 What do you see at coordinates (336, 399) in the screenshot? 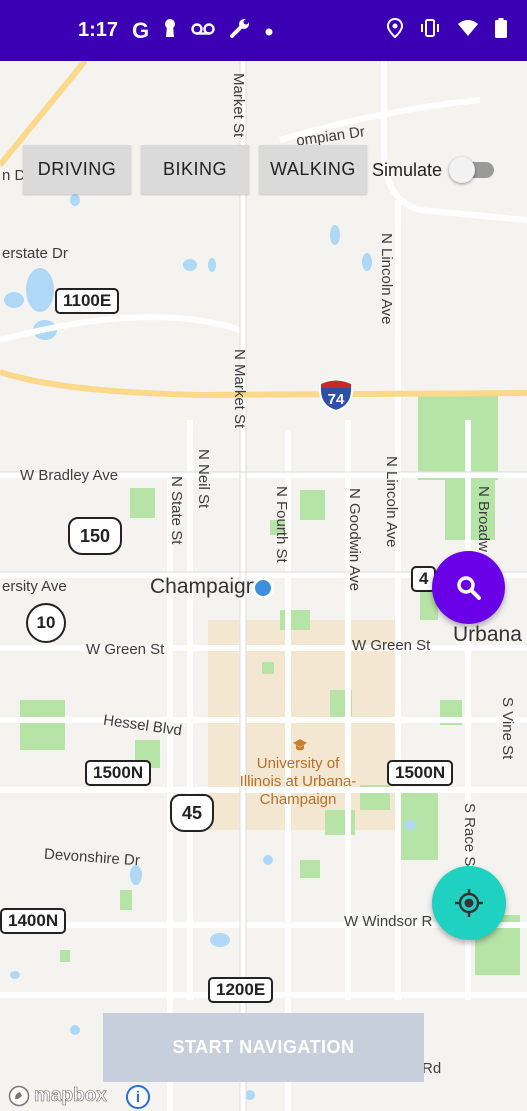
I see `interstate-74-number: 74` at bounding box center [336, 399].